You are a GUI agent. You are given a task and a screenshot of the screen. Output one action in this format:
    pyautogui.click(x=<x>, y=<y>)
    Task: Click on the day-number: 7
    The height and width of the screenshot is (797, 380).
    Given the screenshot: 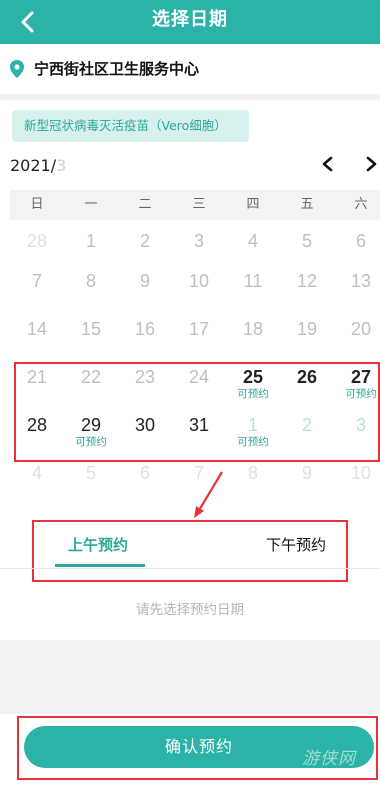 What is the action you would take?
    pyautogui.click(x=36, y=281)
    